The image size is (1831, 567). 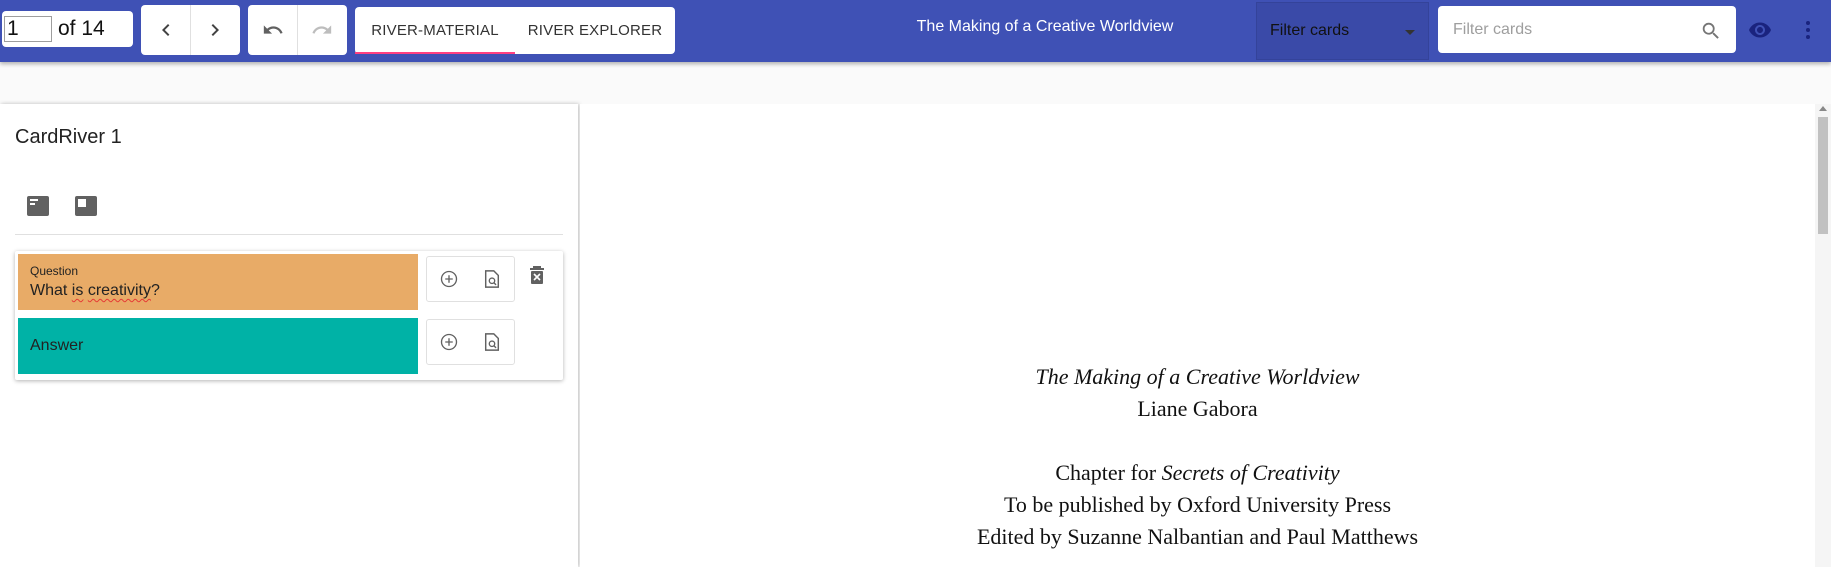 What do you see at coordinates (1045, 26) in the screenshot?
I see `document-title: The Making of a Creative Worldview` at bounding box center [1045, 26].